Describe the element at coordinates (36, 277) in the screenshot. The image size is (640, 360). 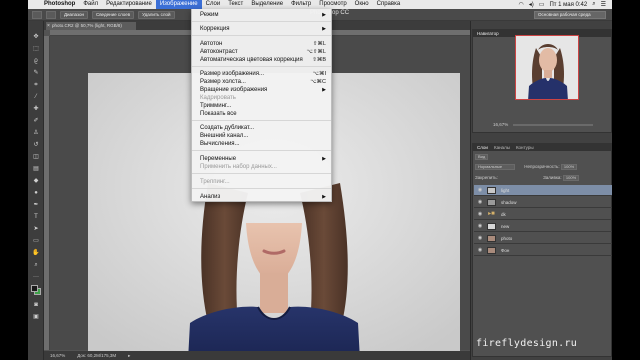
I see `more-tools-icon: ···` at that location.